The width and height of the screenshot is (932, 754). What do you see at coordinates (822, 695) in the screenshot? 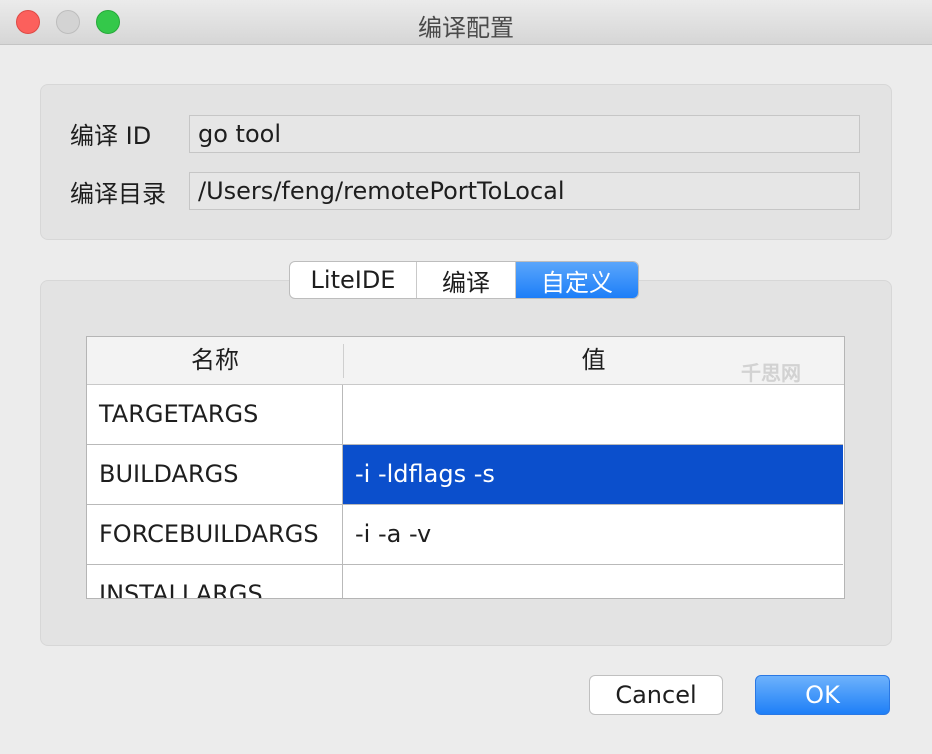
I see `ok-button: OK` at bounding box center [822, 695].